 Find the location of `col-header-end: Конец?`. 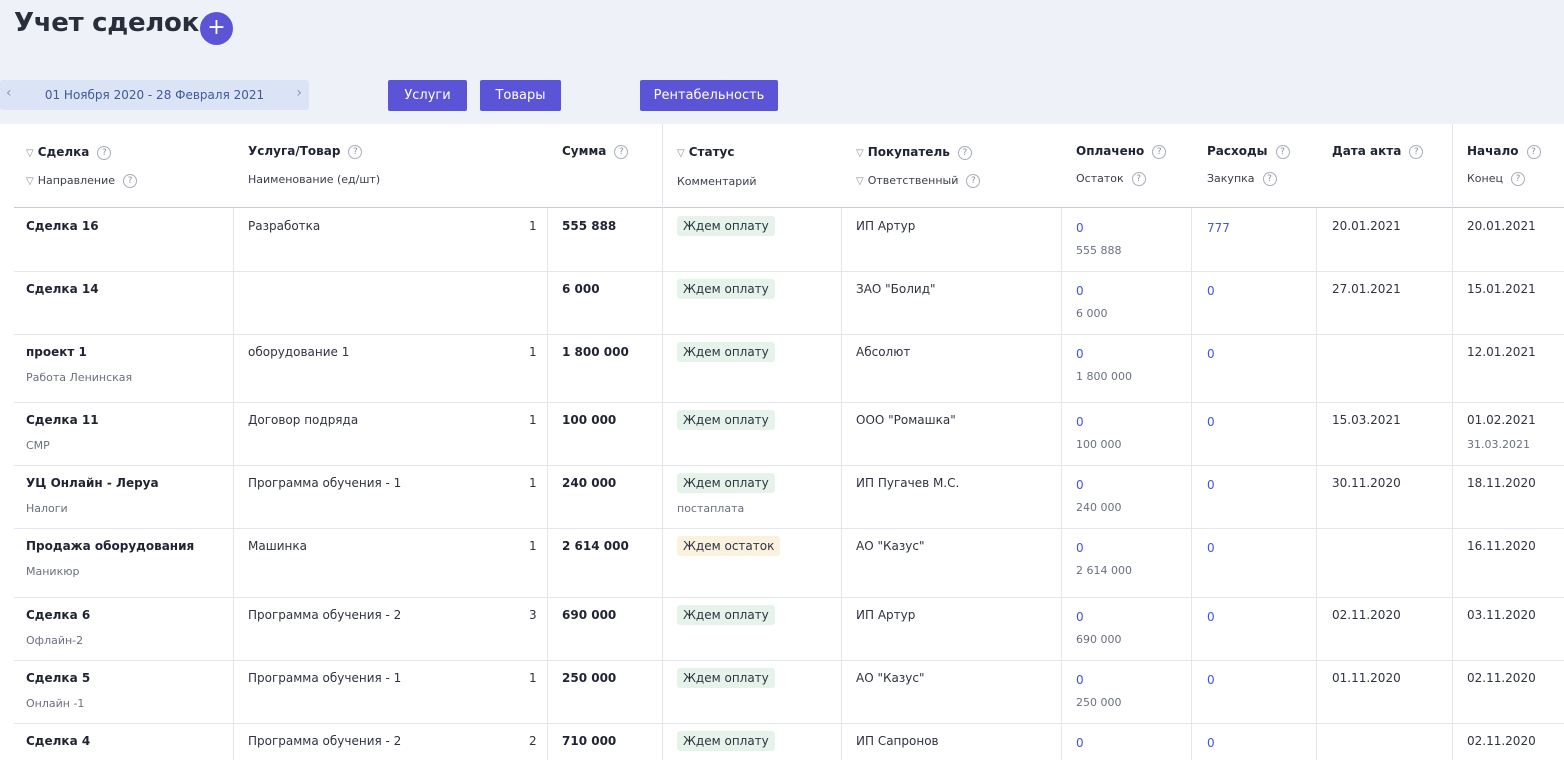

col-header-end: Конец? is located at coordinates (1496, 179).